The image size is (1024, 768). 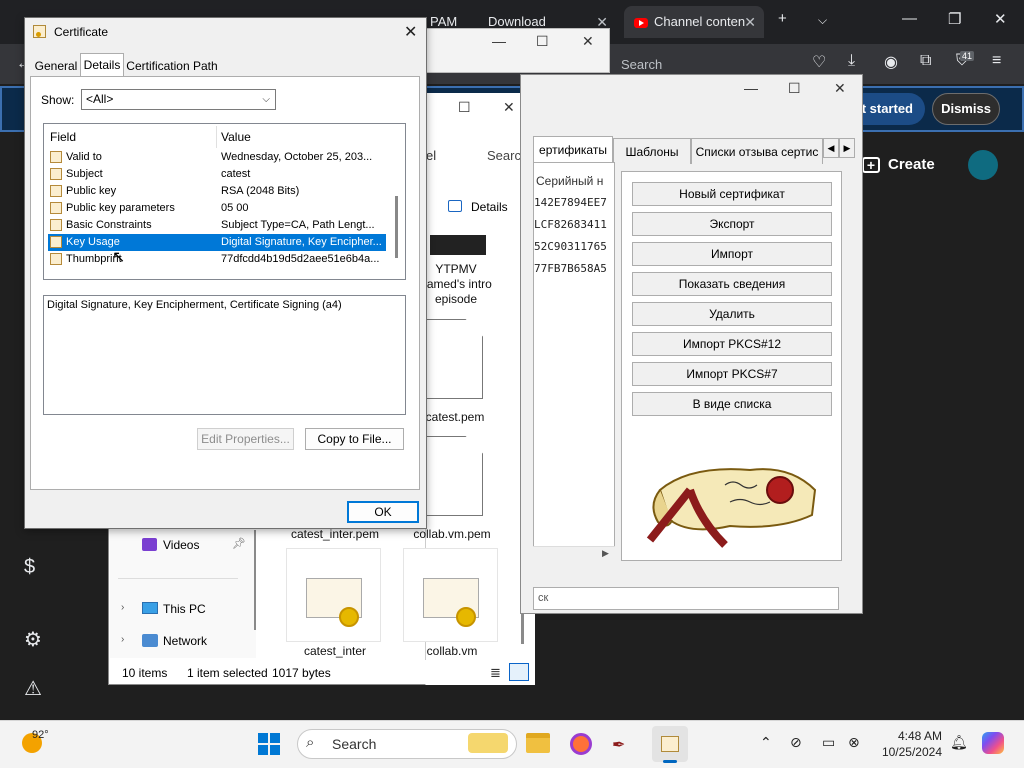 I want to click on import-pkcs7-button: Импорт PKCS#7, so click(x=732, y=374).